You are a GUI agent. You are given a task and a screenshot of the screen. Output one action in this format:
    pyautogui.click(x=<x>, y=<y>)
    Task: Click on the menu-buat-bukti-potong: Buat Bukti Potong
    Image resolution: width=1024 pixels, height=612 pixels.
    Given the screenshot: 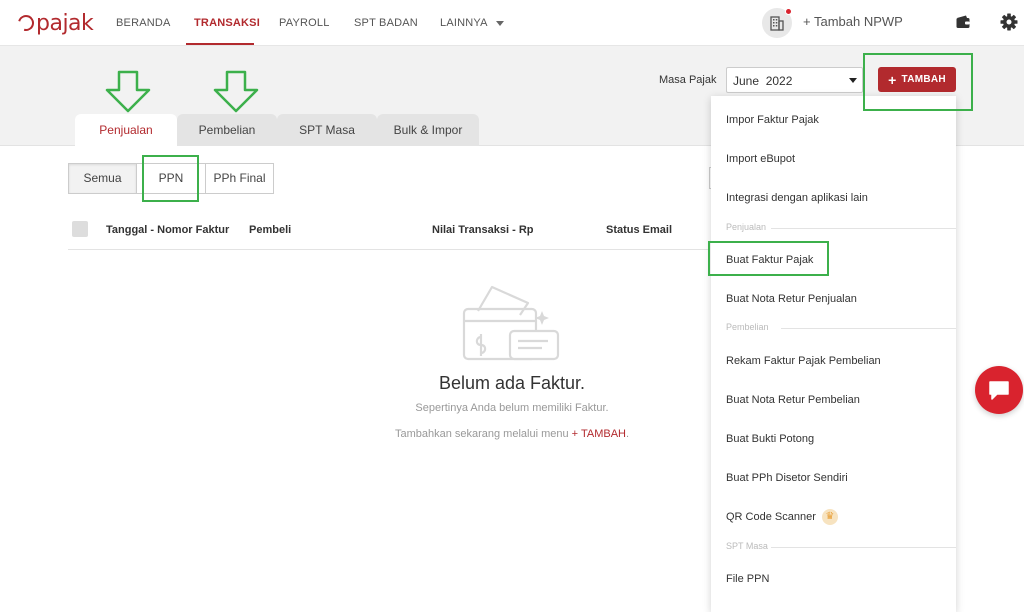 What is the action you would take?
    pyautogui.click(x=770, y=439)
    